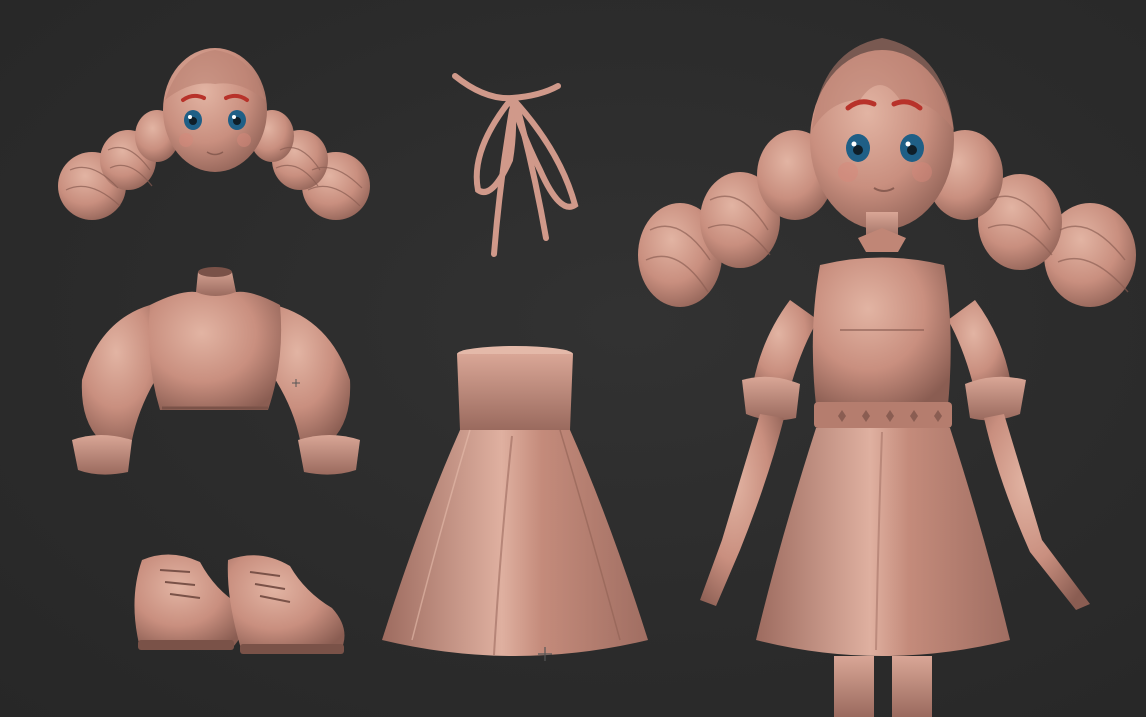 The height and width of the screenshot is (717, 1146). I want to click on eye-highlight-right, so click(234, 117).